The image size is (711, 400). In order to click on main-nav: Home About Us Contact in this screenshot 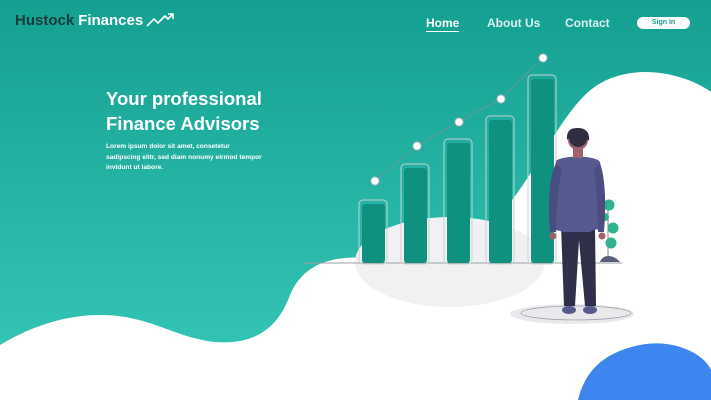, I will do `click(355, 26)`.